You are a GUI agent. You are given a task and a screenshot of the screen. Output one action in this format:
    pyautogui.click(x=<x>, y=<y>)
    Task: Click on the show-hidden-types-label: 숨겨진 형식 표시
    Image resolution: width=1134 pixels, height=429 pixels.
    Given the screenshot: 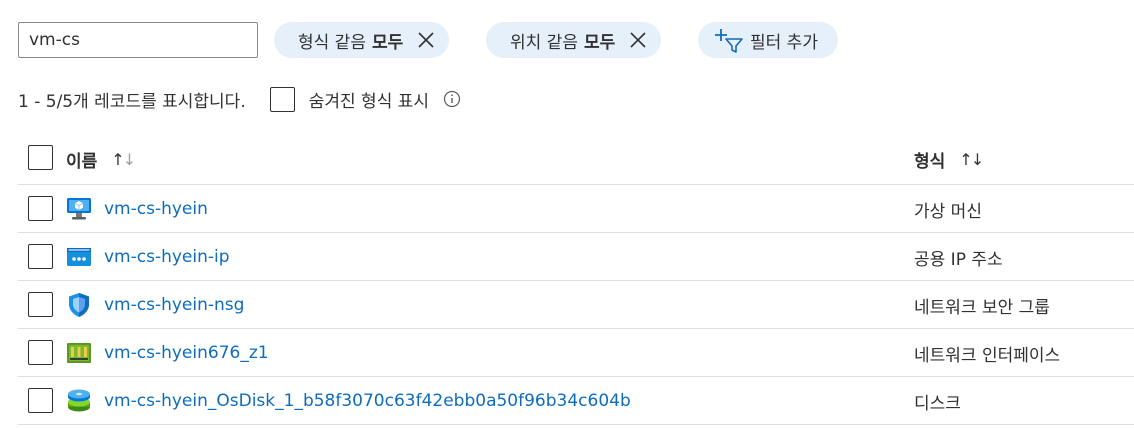 What is the action you would take?
    pyautogui.click(x=369, y=101)
    